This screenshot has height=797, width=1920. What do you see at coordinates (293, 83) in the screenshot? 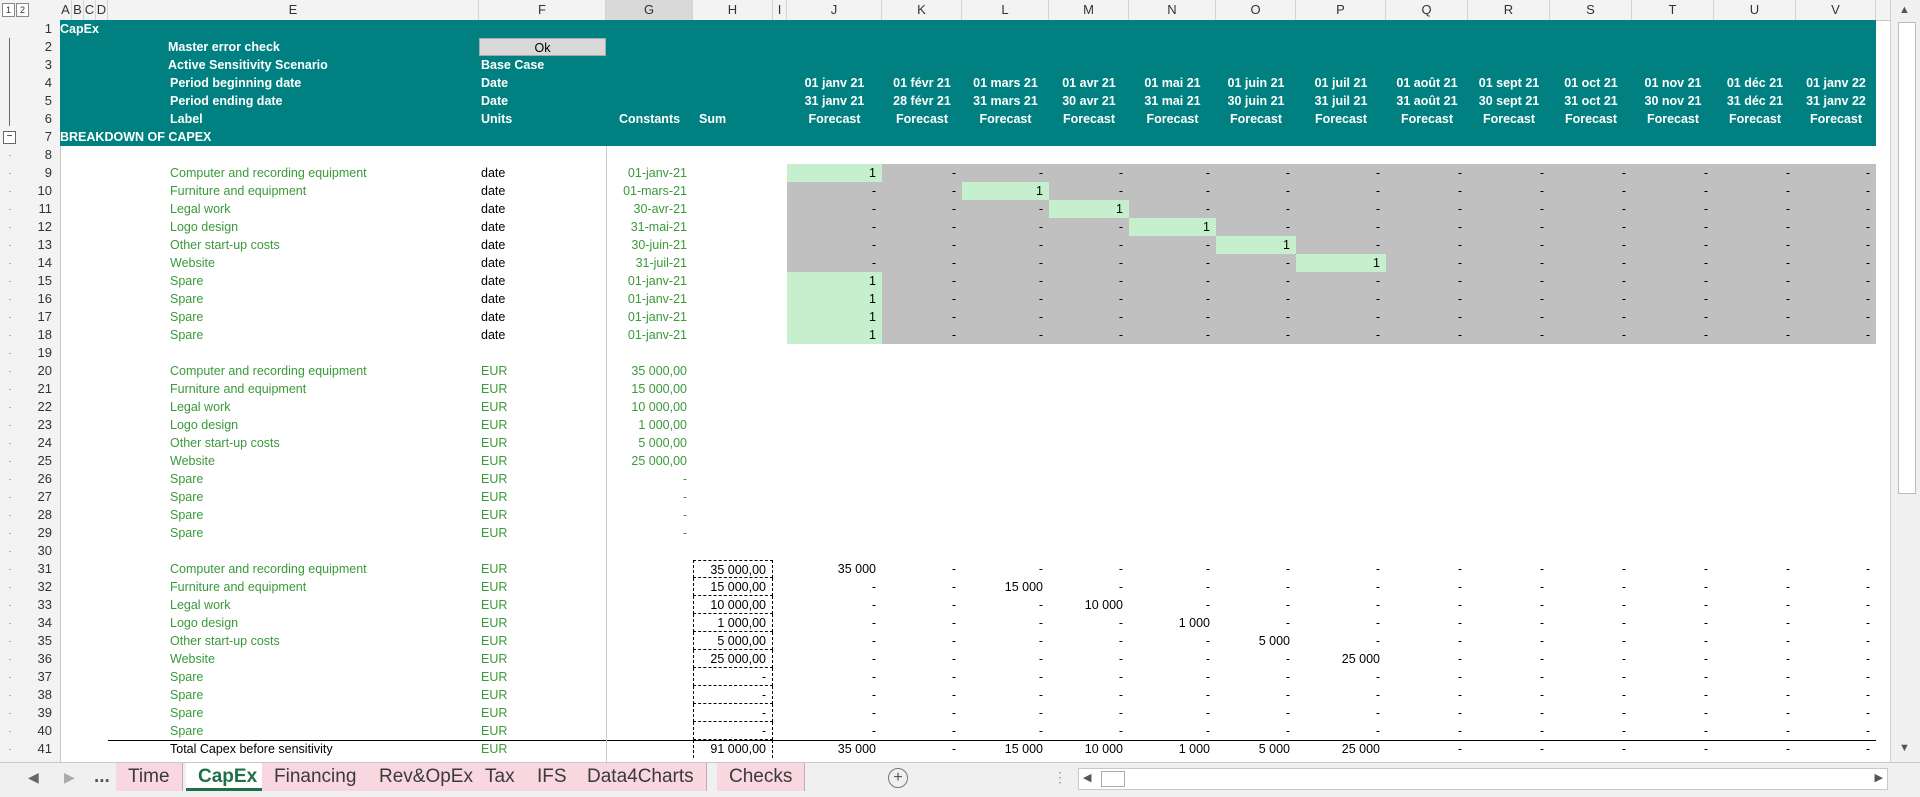
I see `header-label: Period beginning date` at bounding box center [293, 83].